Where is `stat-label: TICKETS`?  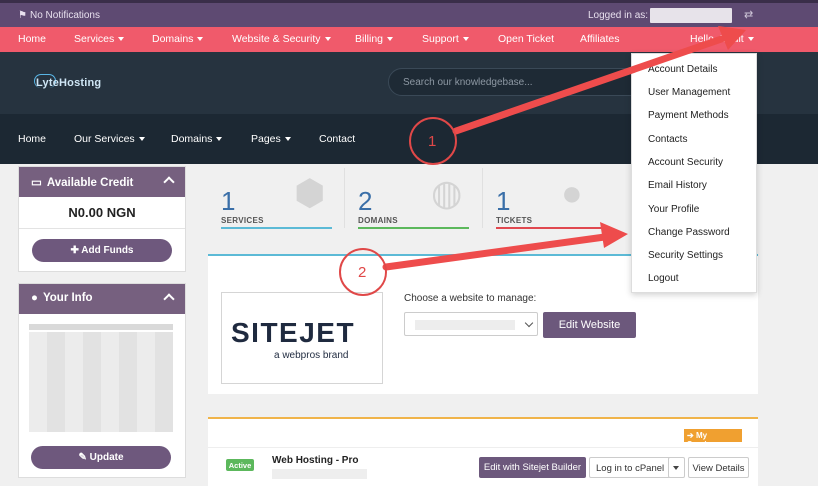
stat-label: TICKETS is located at coordinates (514, 220).